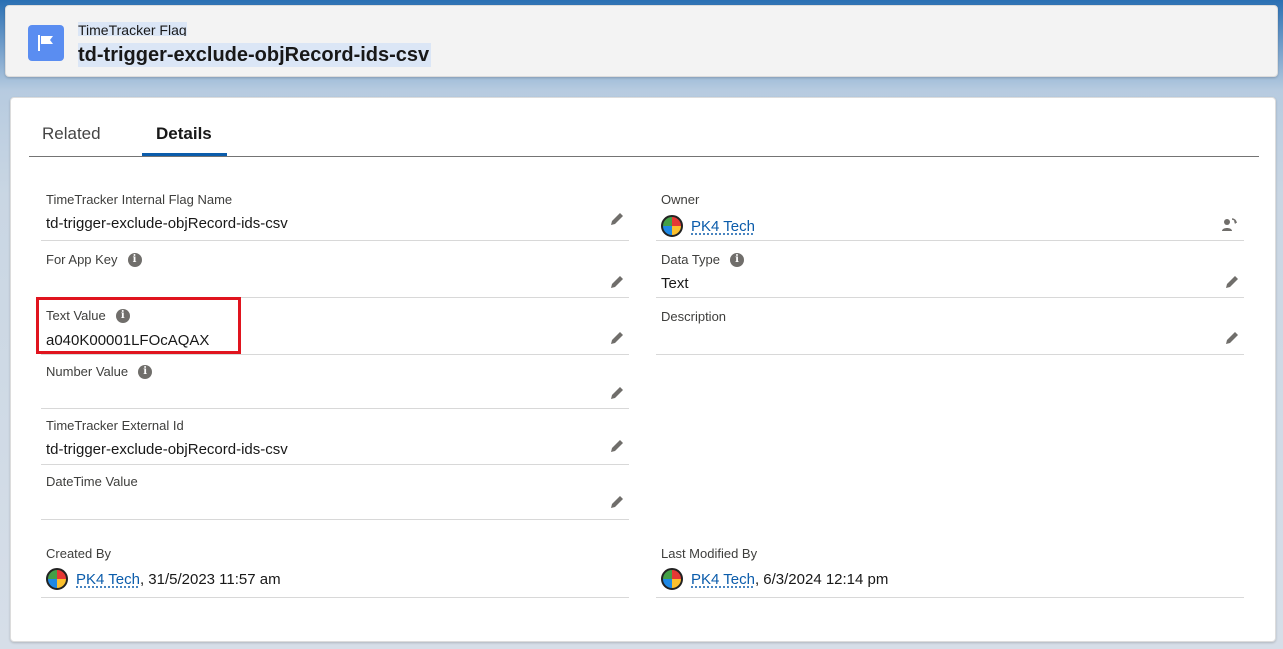 This screenshot has width=1283, height=649. I want to click on change-owner-icon, so click(1229, 225).